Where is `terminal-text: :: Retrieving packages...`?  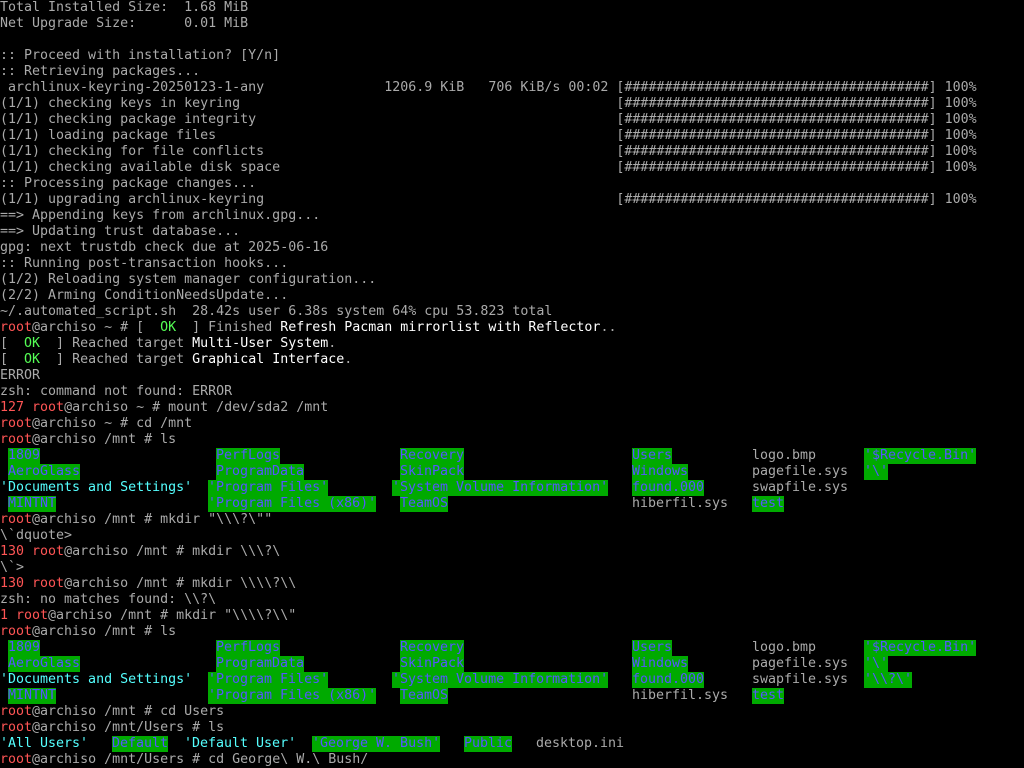
terminal-text: :: Retrieving packages... is located at coordinates (100, 71).